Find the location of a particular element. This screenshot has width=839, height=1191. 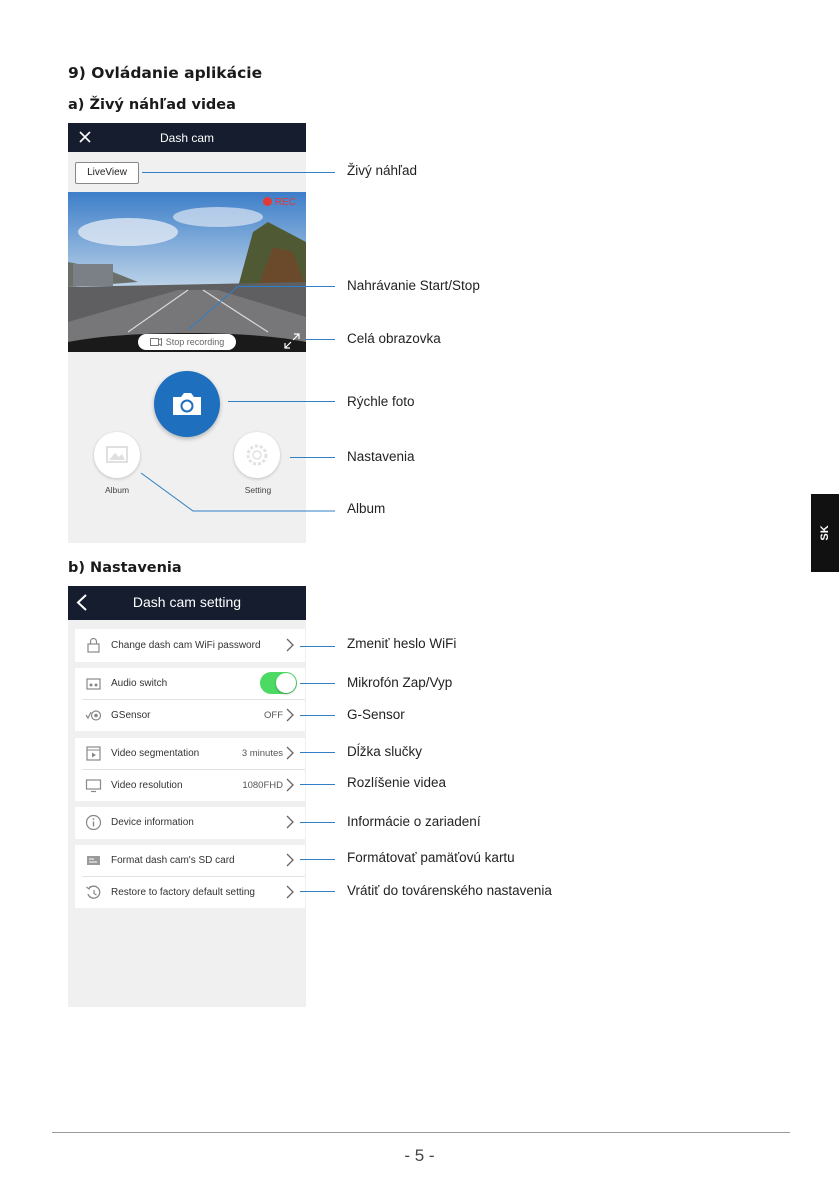

settings-row-video-segmentation: Video segmentation 3 minutes is located at coordinates (190, 753).